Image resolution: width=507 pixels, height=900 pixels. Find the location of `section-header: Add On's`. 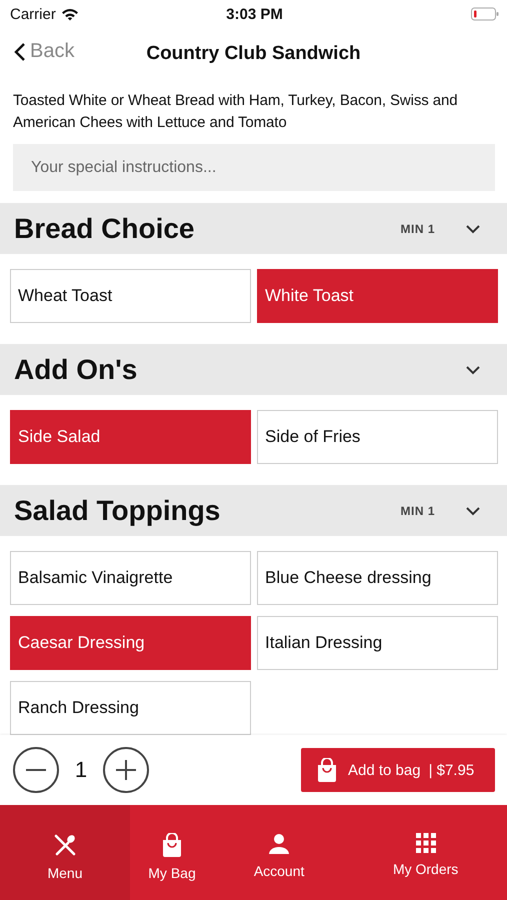

section-header: Add On's is located at coordinates (253, 370).